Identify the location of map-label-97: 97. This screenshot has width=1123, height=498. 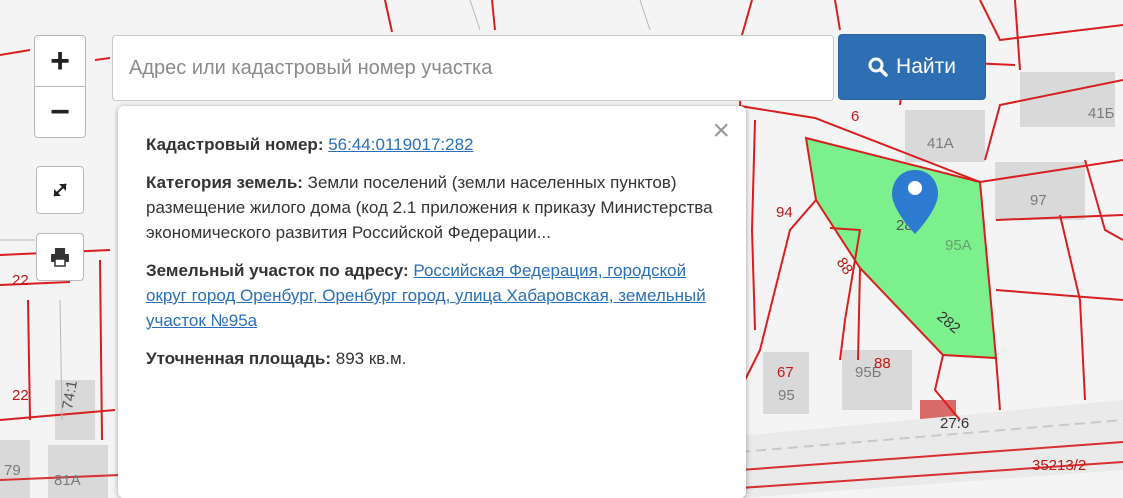
(1038, 200).